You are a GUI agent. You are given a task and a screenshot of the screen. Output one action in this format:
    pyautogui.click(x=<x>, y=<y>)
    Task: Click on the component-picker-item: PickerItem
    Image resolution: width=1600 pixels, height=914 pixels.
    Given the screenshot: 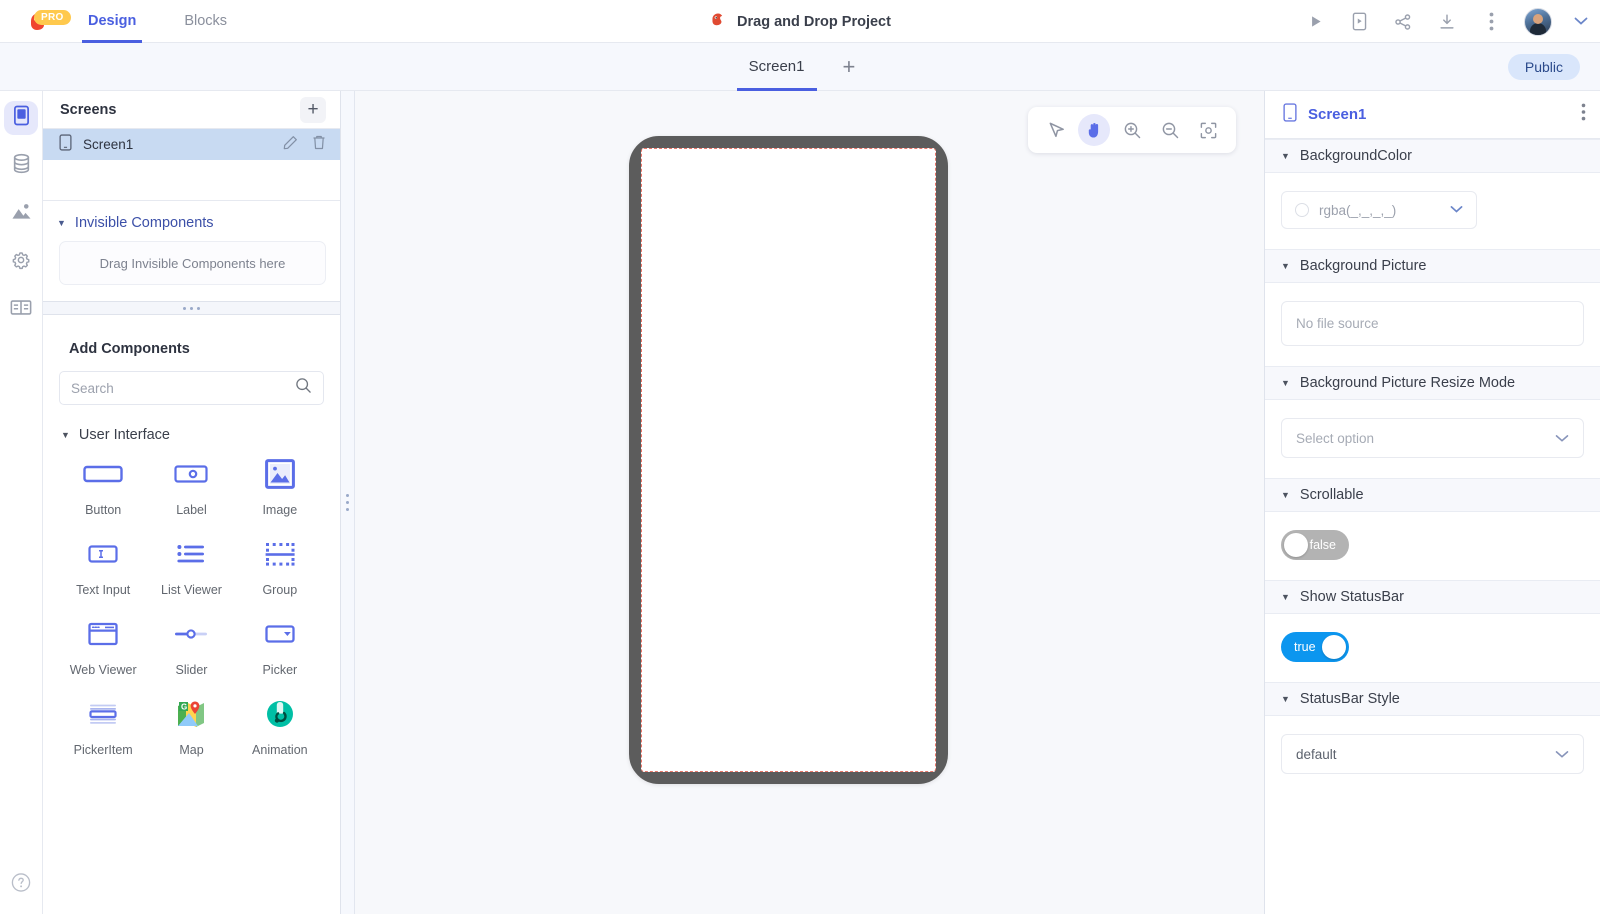 What is the action you would take?
    pyautogui.click(x=103, y=728)
    